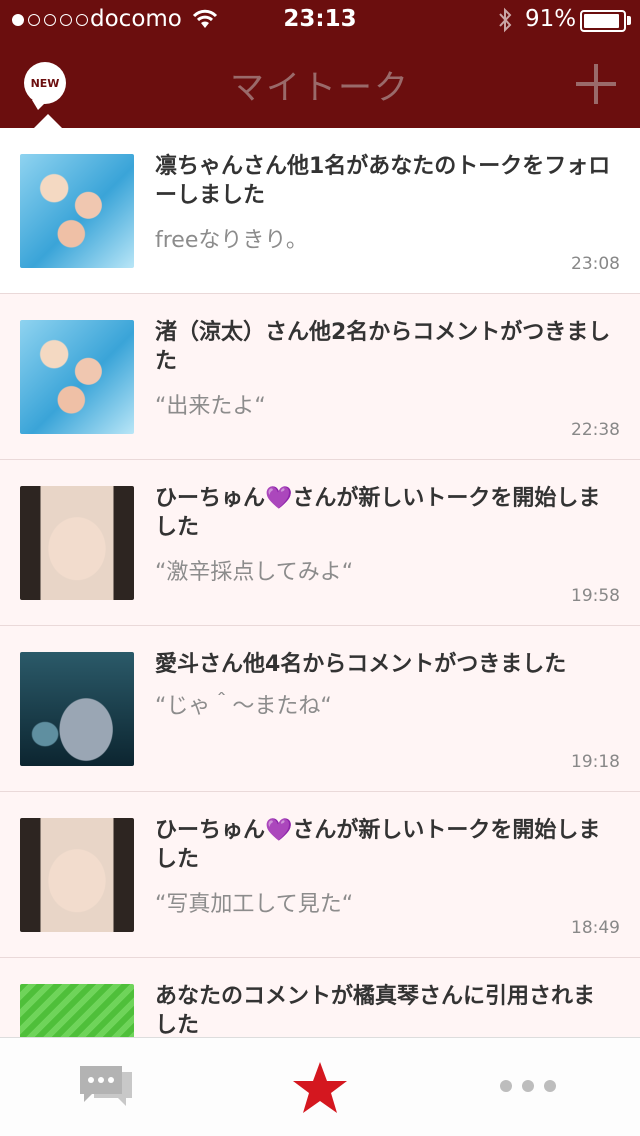 Image resolution: width=640 pixels, height=1136 pixels. What do you see at coordinates (603, 21) in the screenshot?
I see `battery-icon` at bounding box center [603, 21].